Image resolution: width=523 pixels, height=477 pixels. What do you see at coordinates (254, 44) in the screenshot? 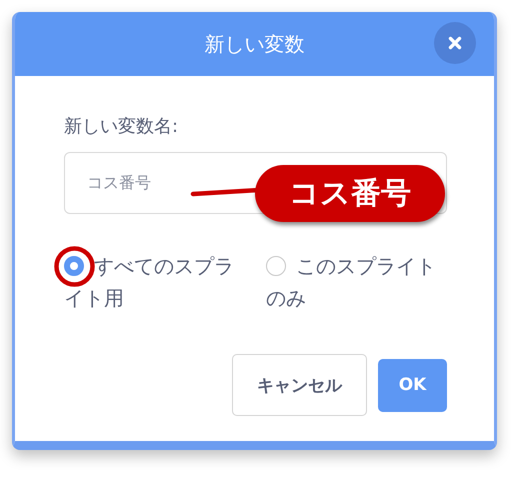
I see `dialog-title: 新しい変数` at bounding box center [254, 44].